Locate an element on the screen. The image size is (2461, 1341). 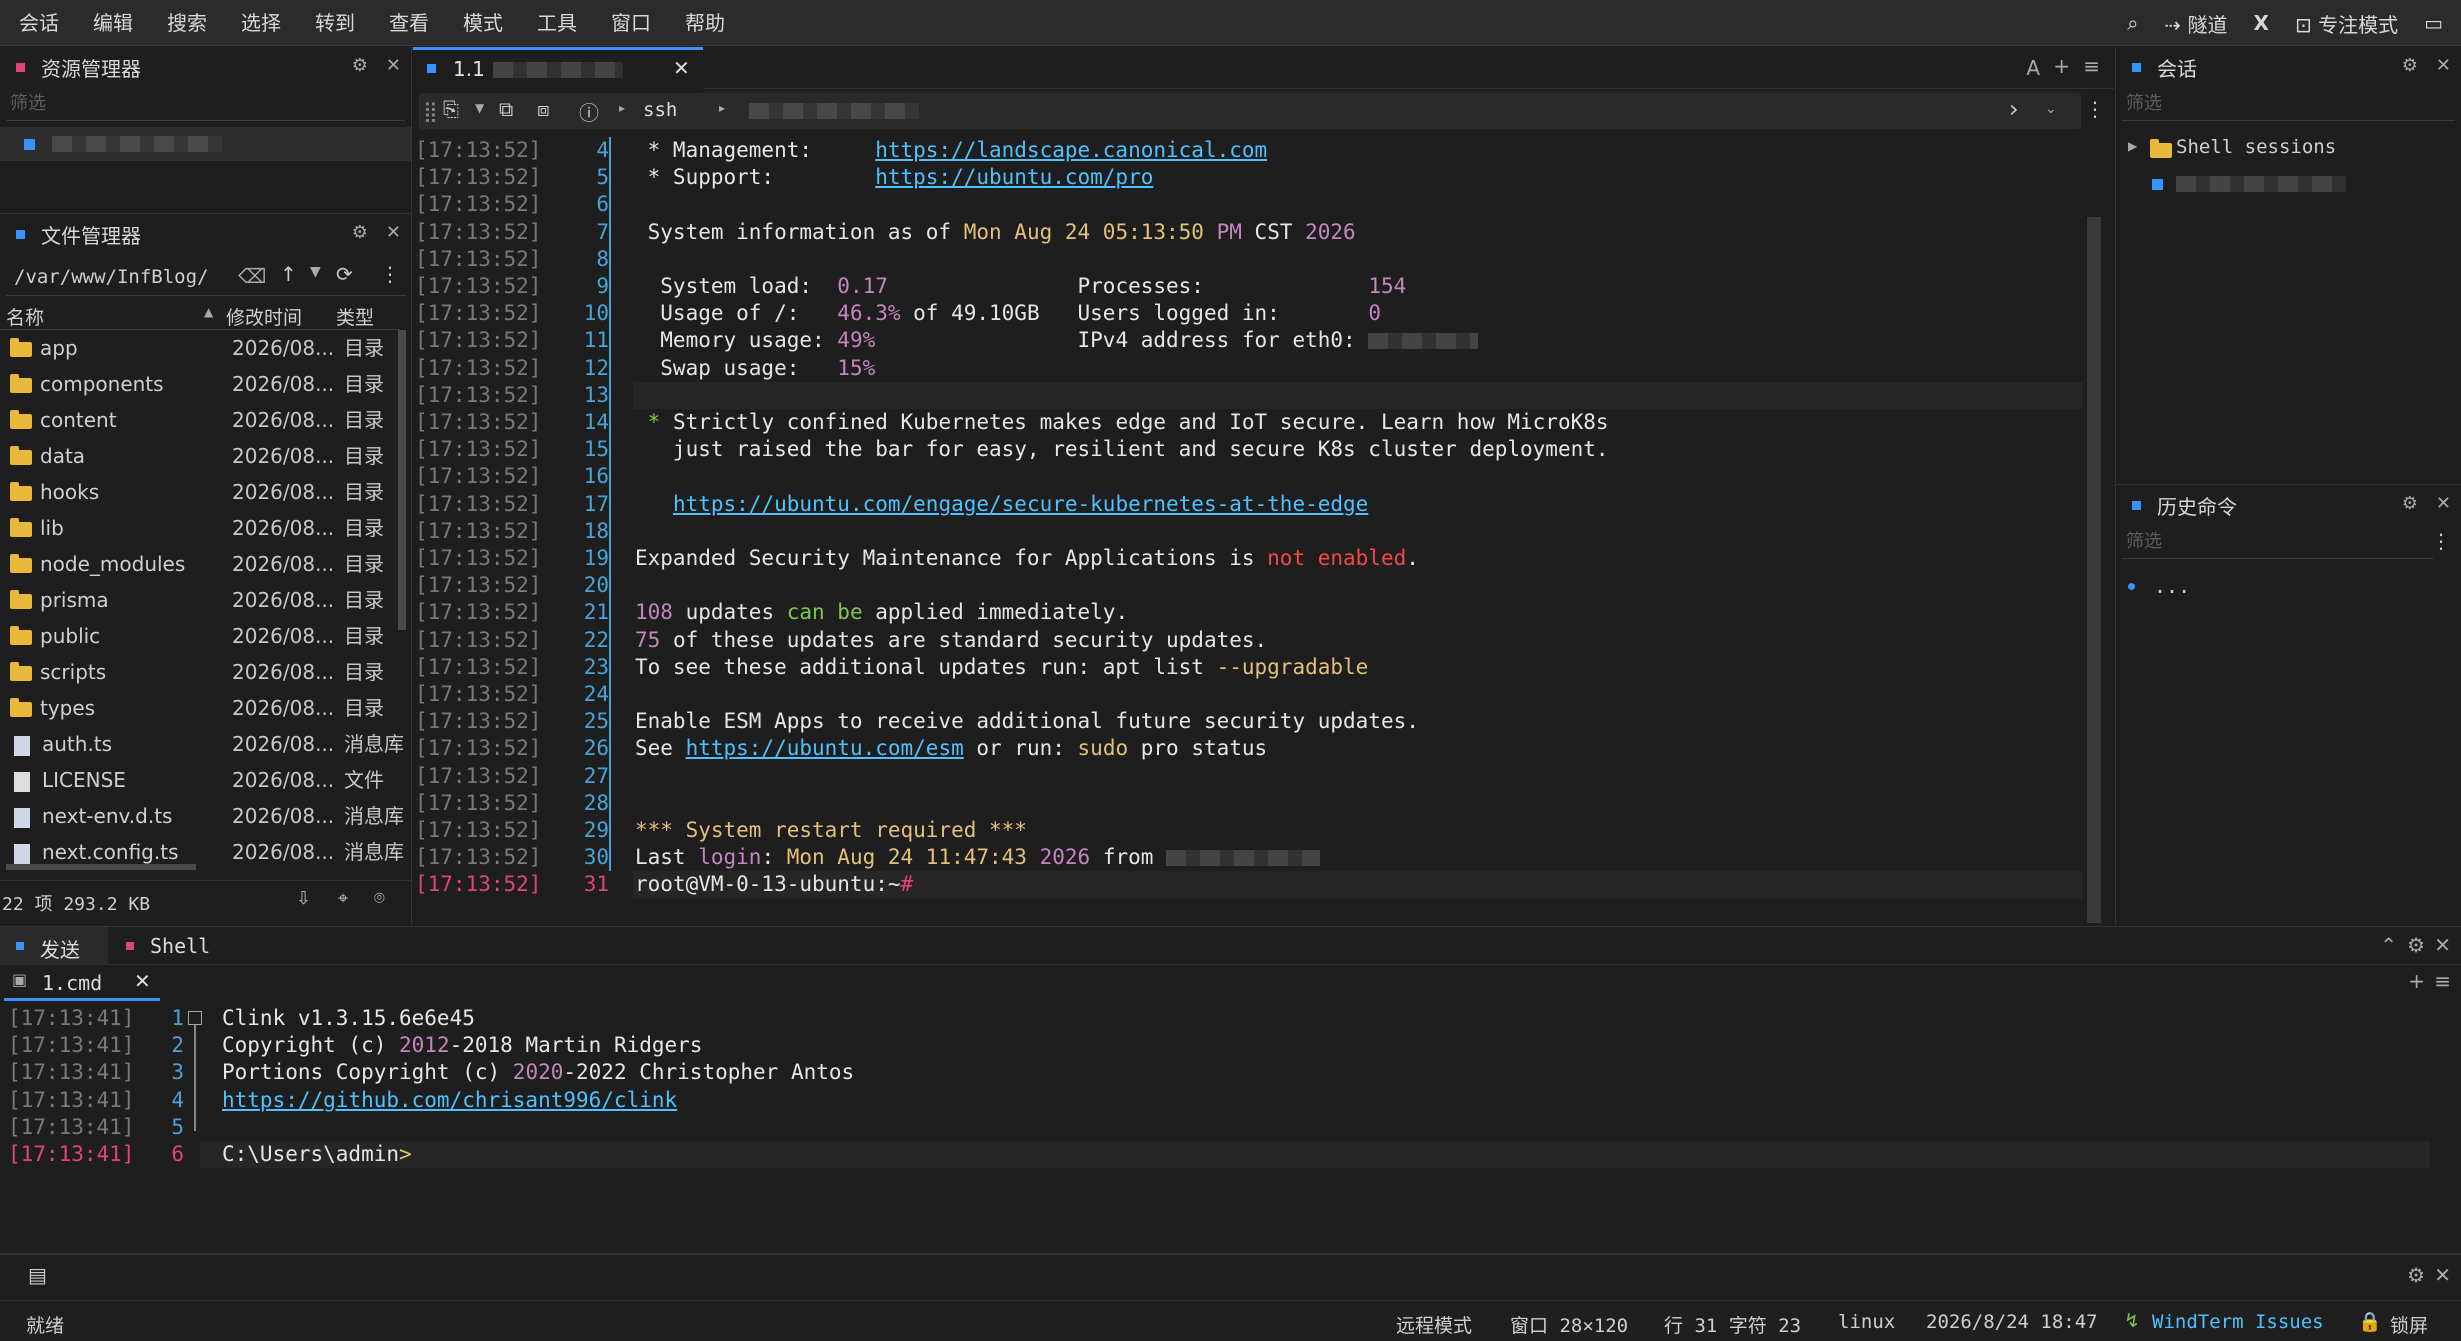
terminal-link: https://ubuntu.com/pro is located at coordinates (1014, 177).